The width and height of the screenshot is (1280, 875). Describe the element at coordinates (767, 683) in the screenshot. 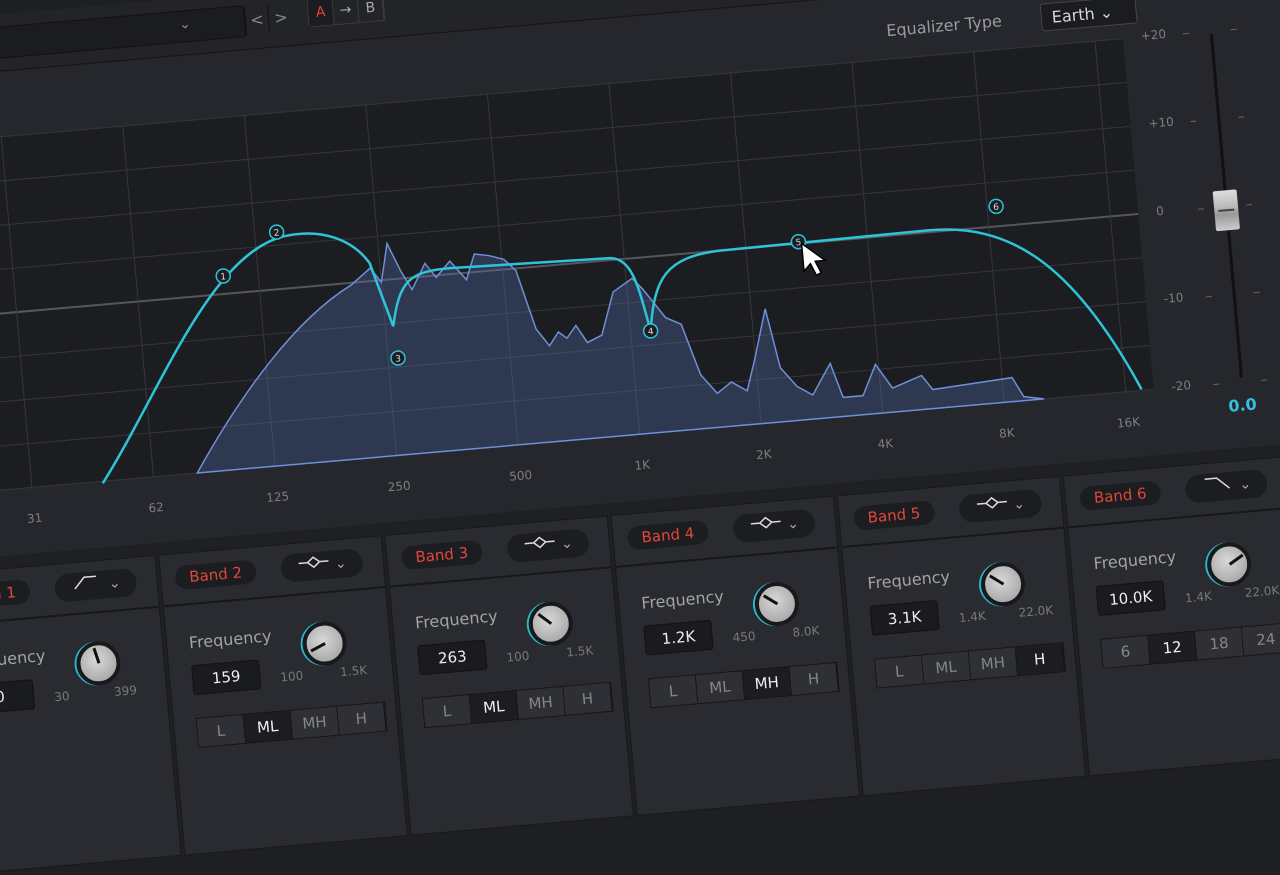

I see `band-4-option-MH: MH` at that location.